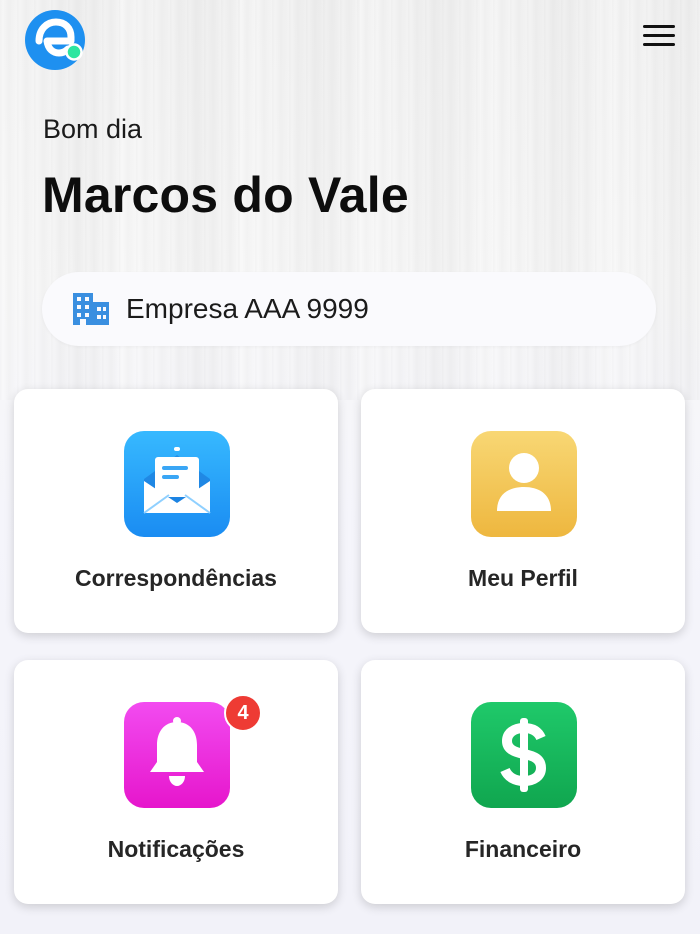 Image resolution: width=700 pixels, height=934 pixels. I want to click on user-profile-icon, so click(524, 484).